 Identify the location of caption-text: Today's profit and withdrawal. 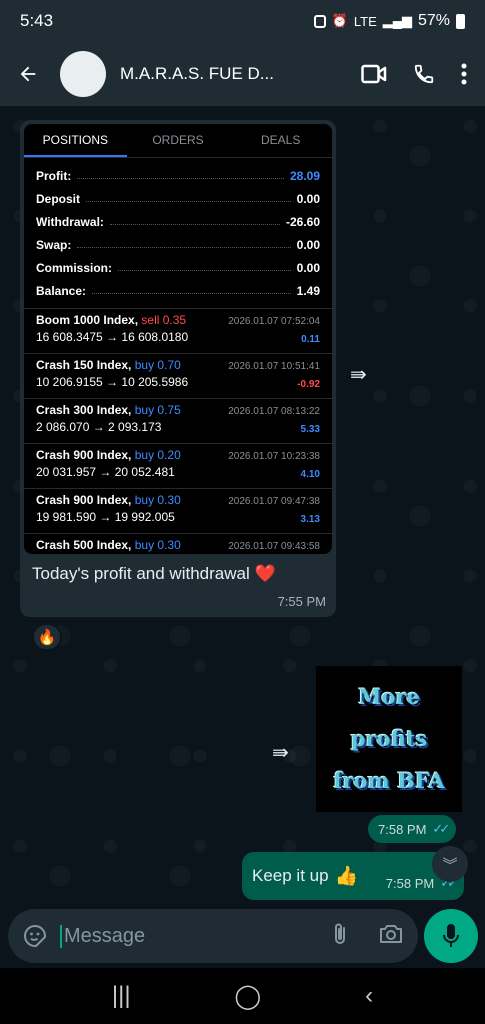
(141, 573).